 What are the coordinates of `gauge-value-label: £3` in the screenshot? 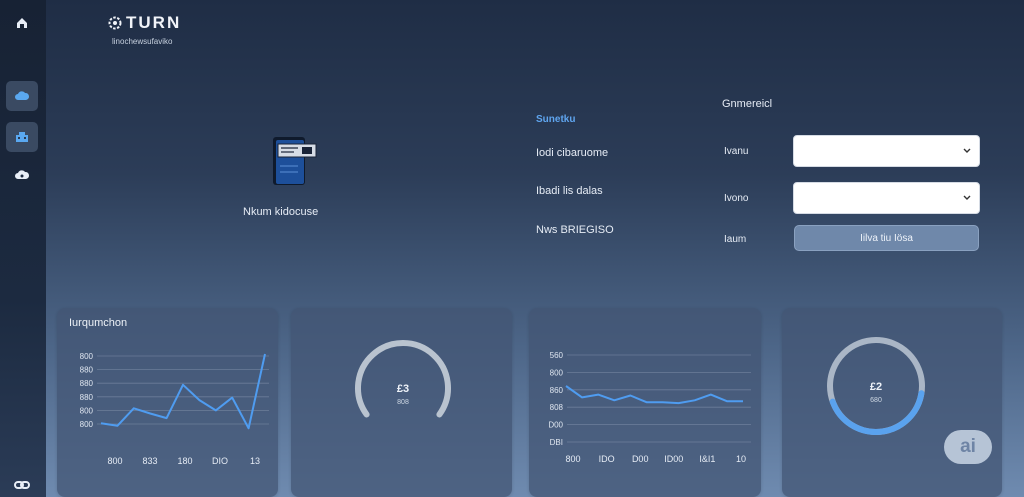 It's located at (403, 389).